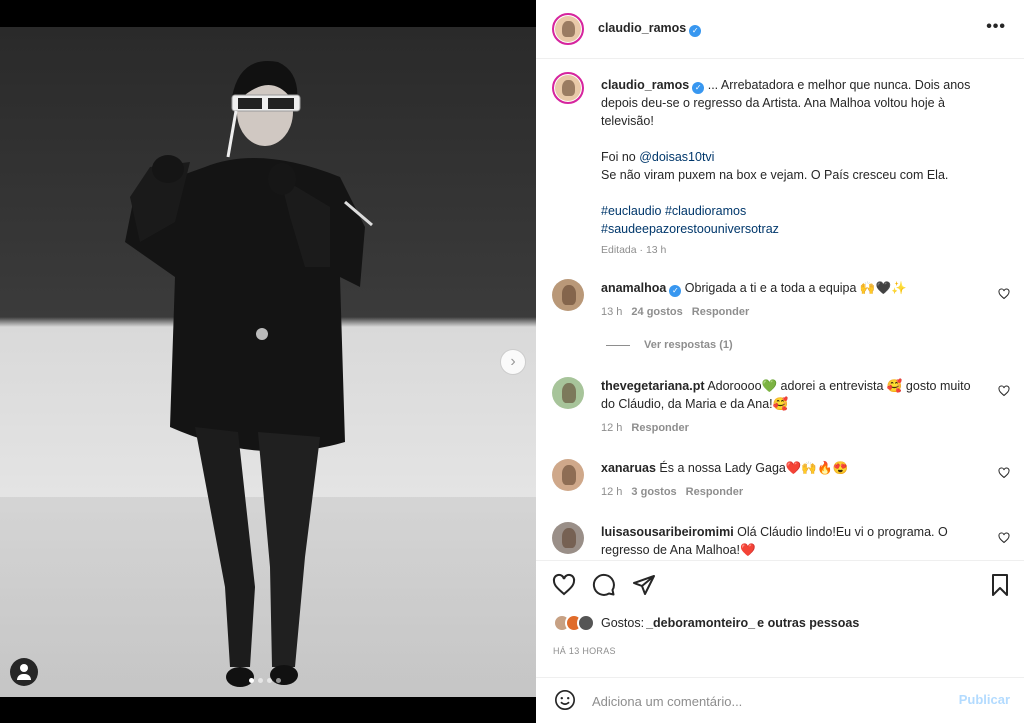 The image size is (1024, 723). I want to click on likes-prefix: Gostos:, so click(623, 623).